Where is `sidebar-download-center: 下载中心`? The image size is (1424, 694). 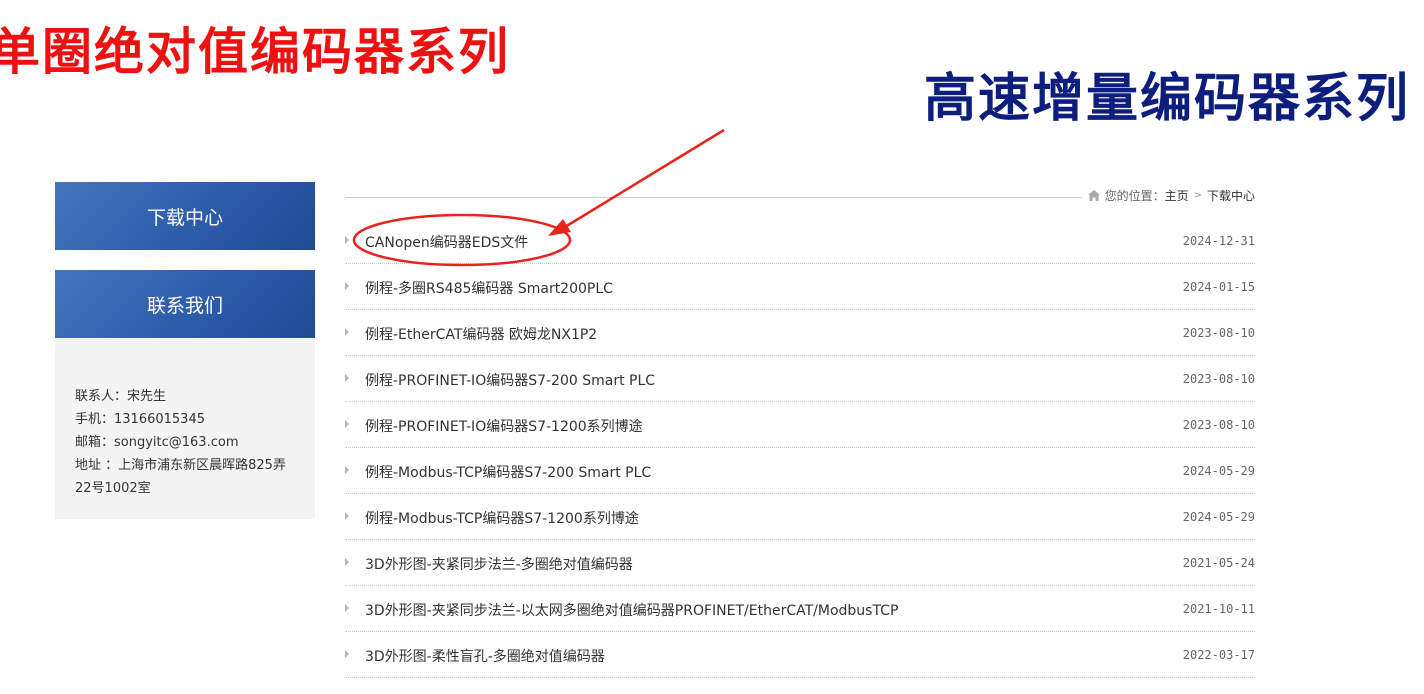 sidebar-download-center: 下载中心 is located at coordinates (185, 216).